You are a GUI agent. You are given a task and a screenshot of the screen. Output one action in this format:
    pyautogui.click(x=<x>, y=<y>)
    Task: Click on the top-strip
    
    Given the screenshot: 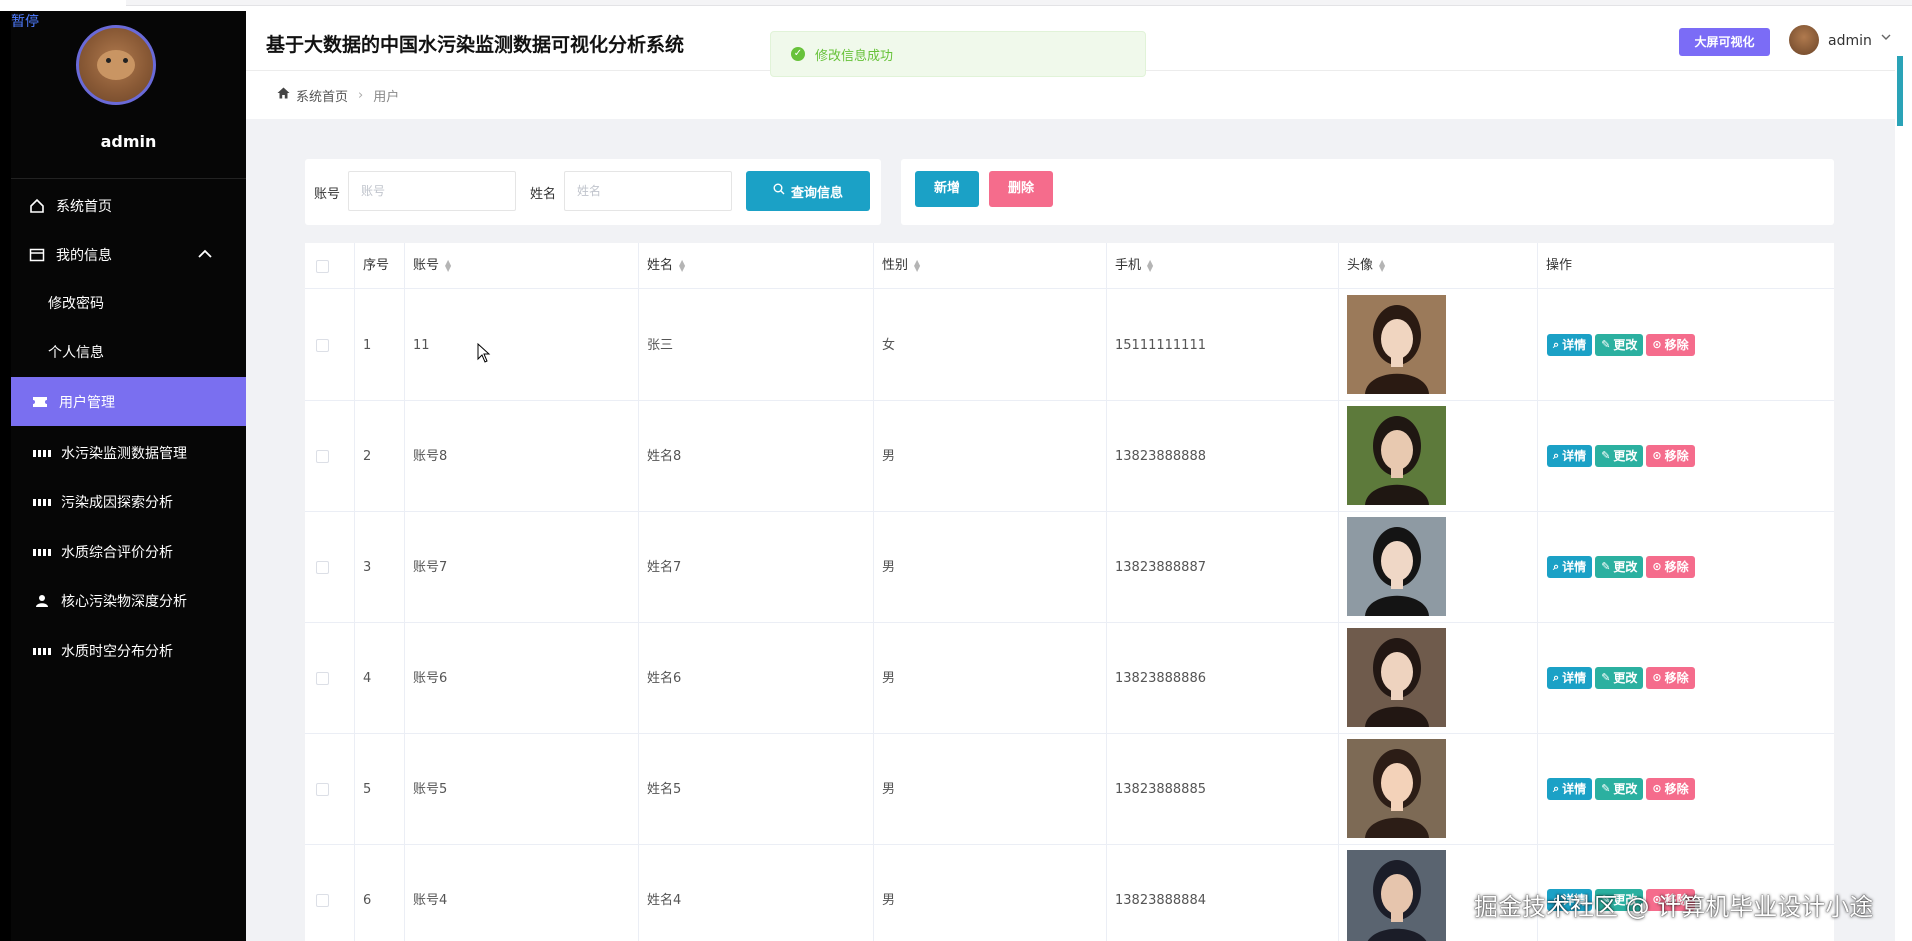 What is the action you would take?
    pyautogui.click(x=956, y=5)
    